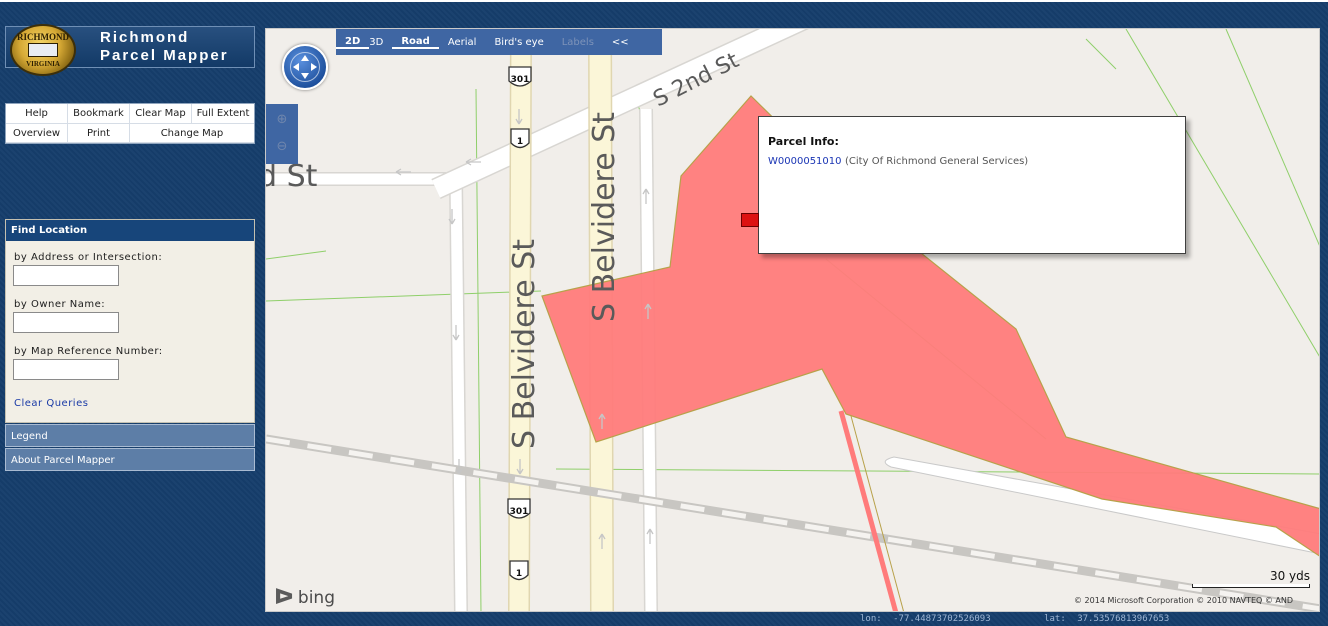 The image size is (1328, 626). What do you see at coordinates (750, 220) in the screenshot?
I see `map-pin-icon` at bounding box center [750, 220].